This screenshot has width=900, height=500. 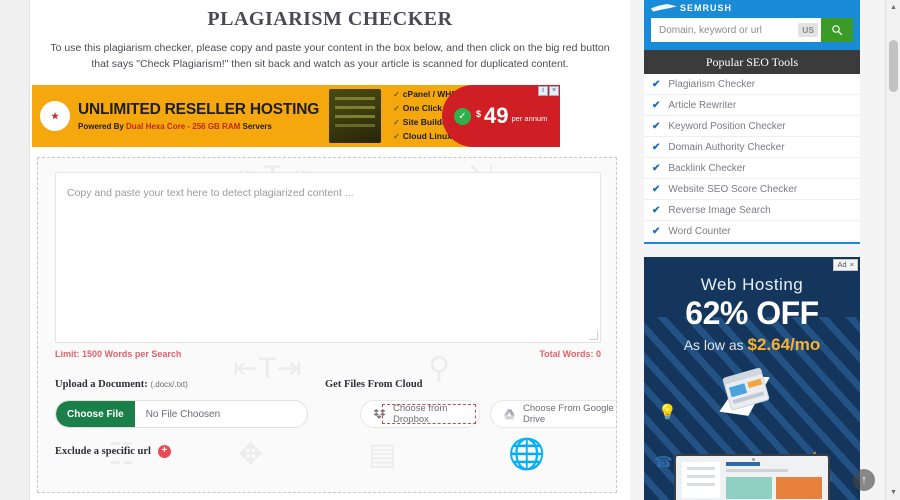 I want to click on search-icon, so click(x=837, y=30).